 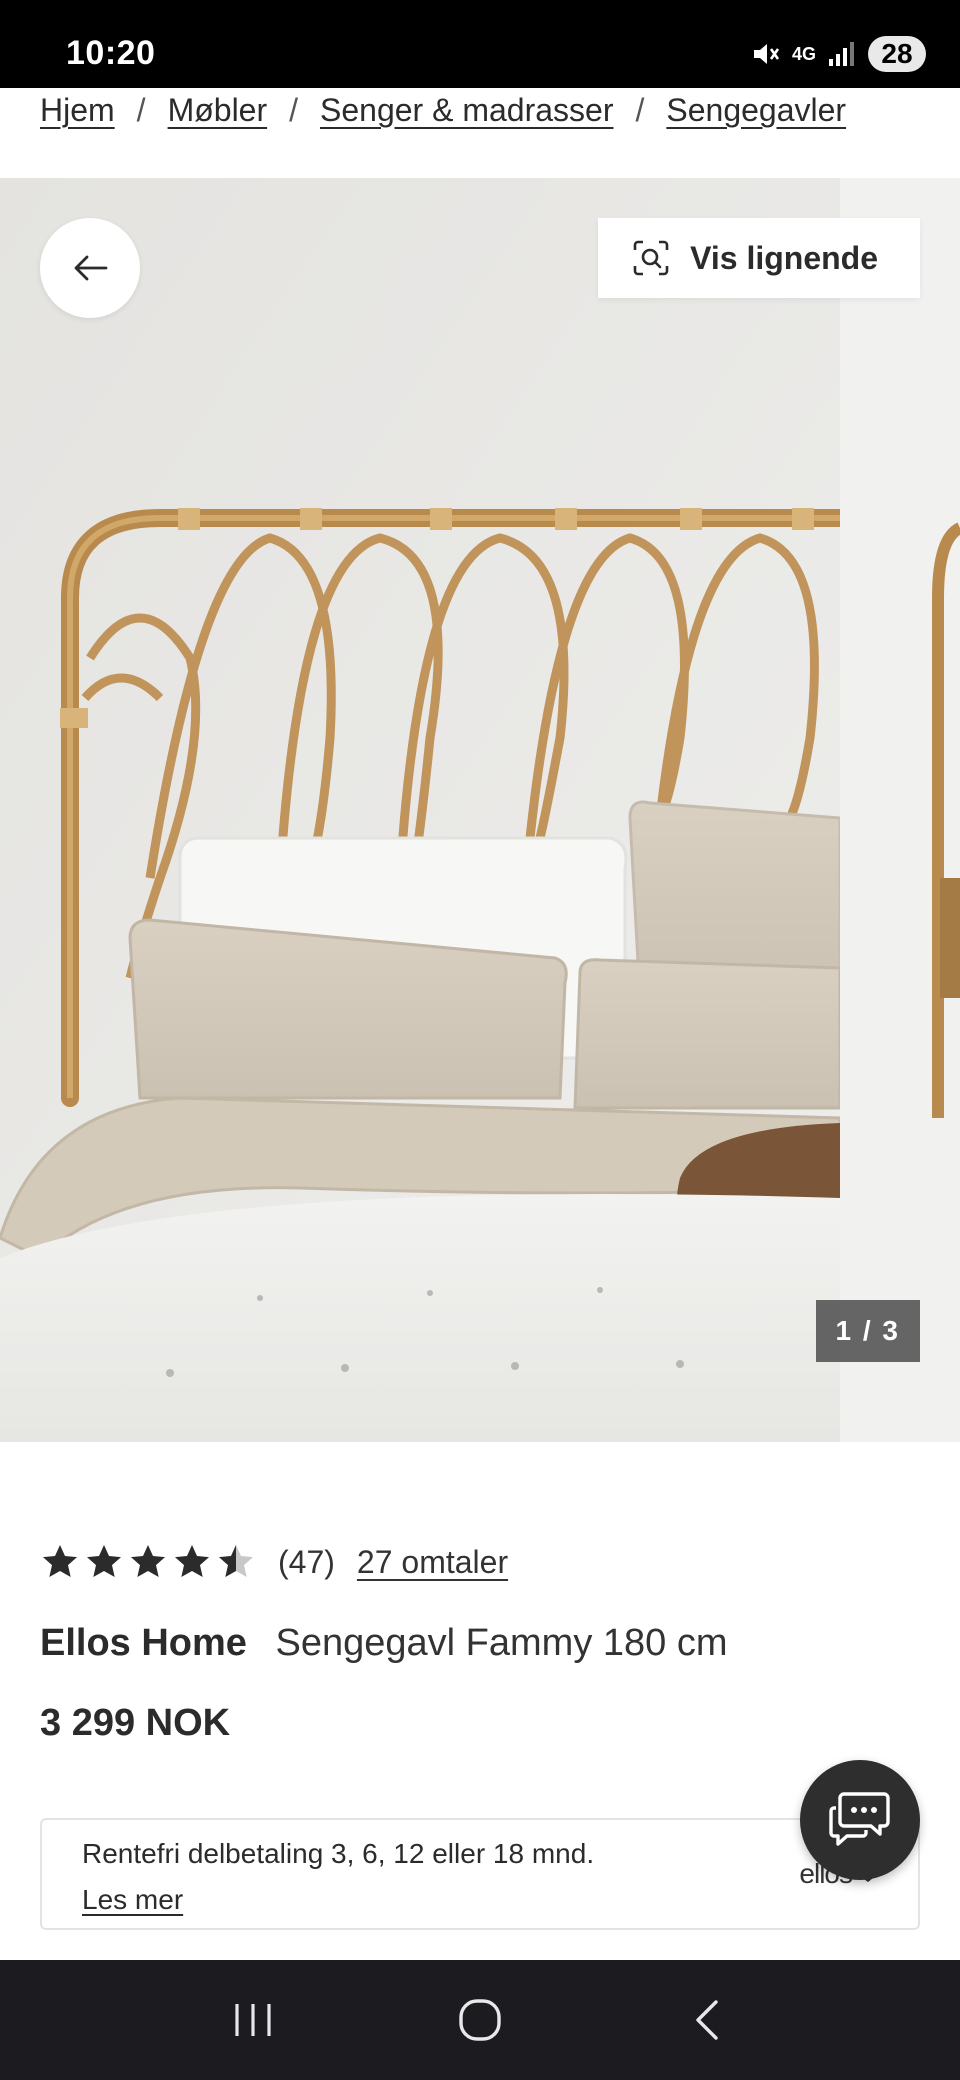 I want to click on home-button, so click(x=480, y=2020).